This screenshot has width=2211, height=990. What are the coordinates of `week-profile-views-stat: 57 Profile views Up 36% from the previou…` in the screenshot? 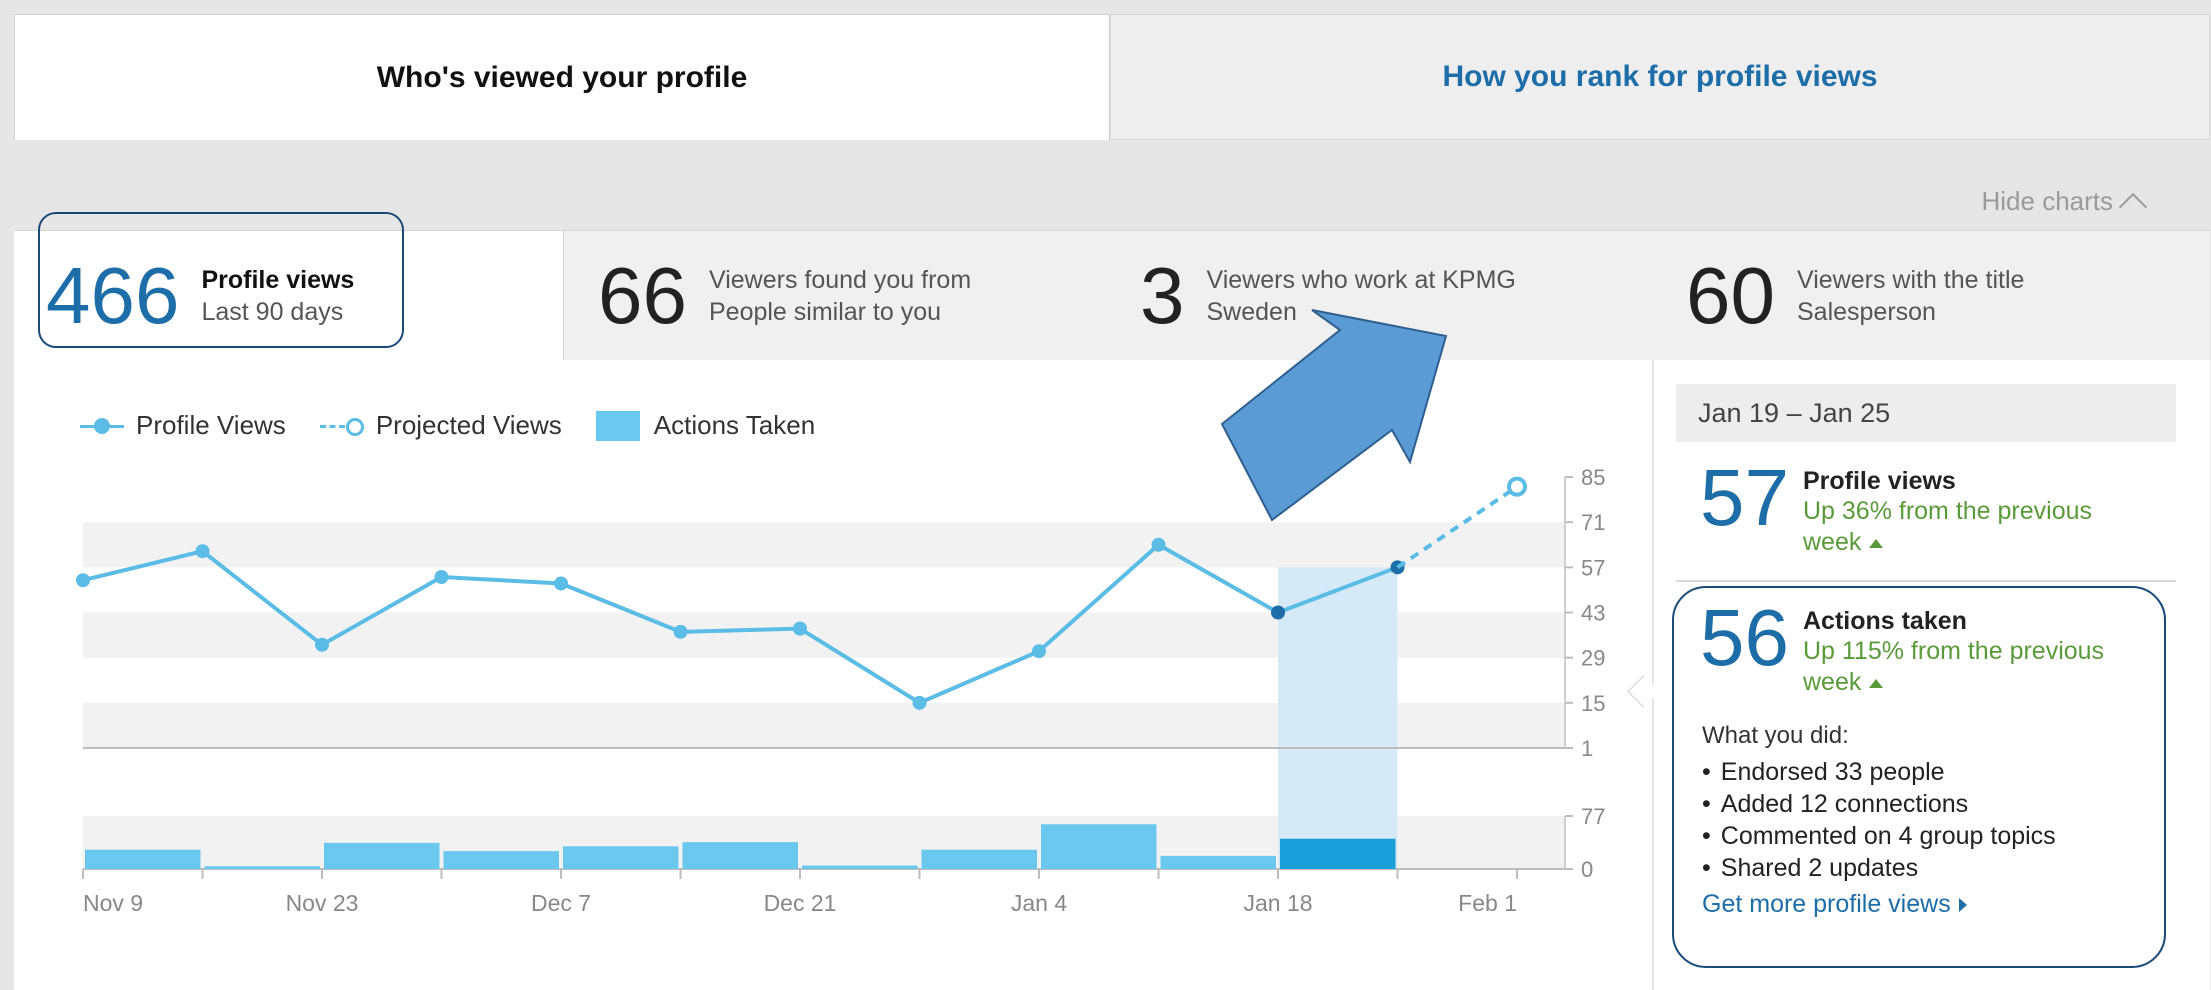 It's located at (1921, 508).